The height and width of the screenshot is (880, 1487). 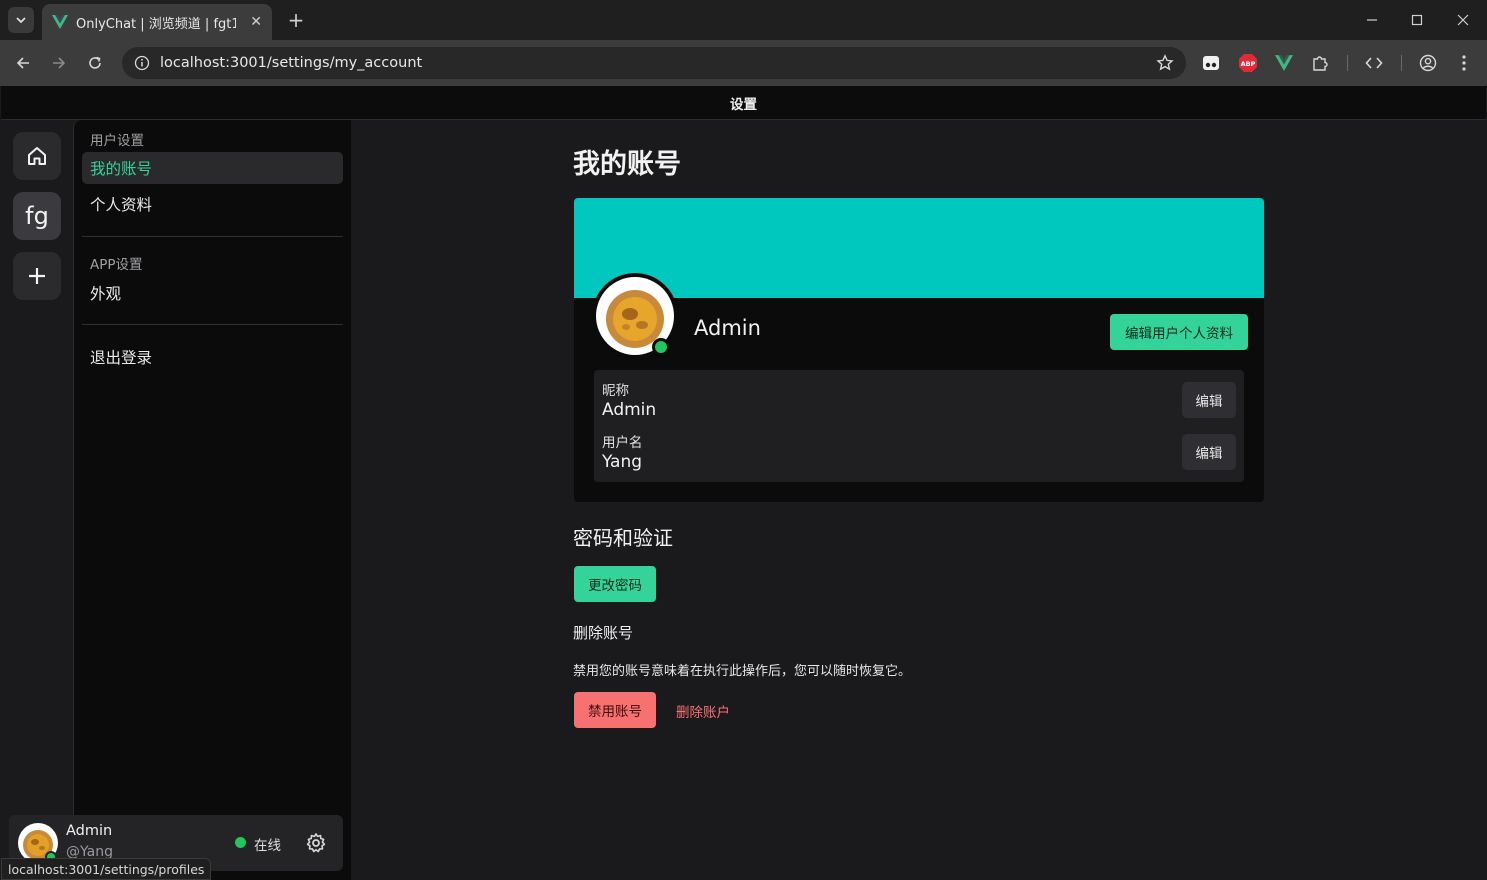 I want to click on reload-button, so click(x=95, y=63).